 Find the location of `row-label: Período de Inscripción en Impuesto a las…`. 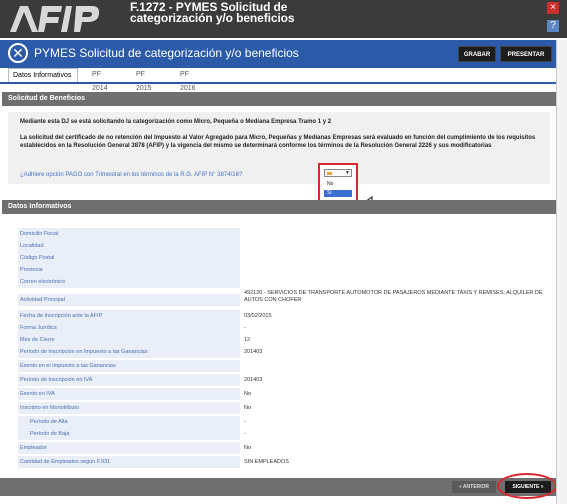

row-label: Período de Inscripción en Impuesto a las… is located at coordinates (129, 352).